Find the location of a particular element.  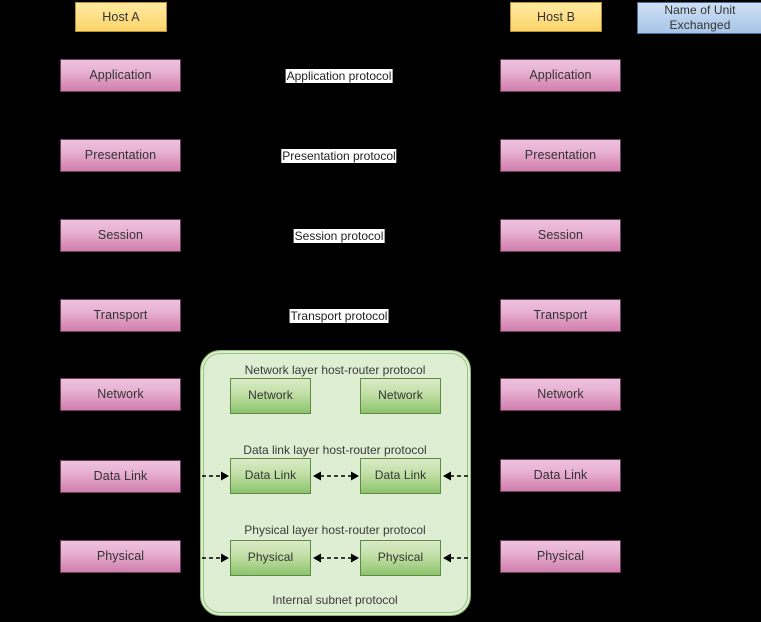

host-a-layer-physical: Physical is located at coordinates (120, 556).